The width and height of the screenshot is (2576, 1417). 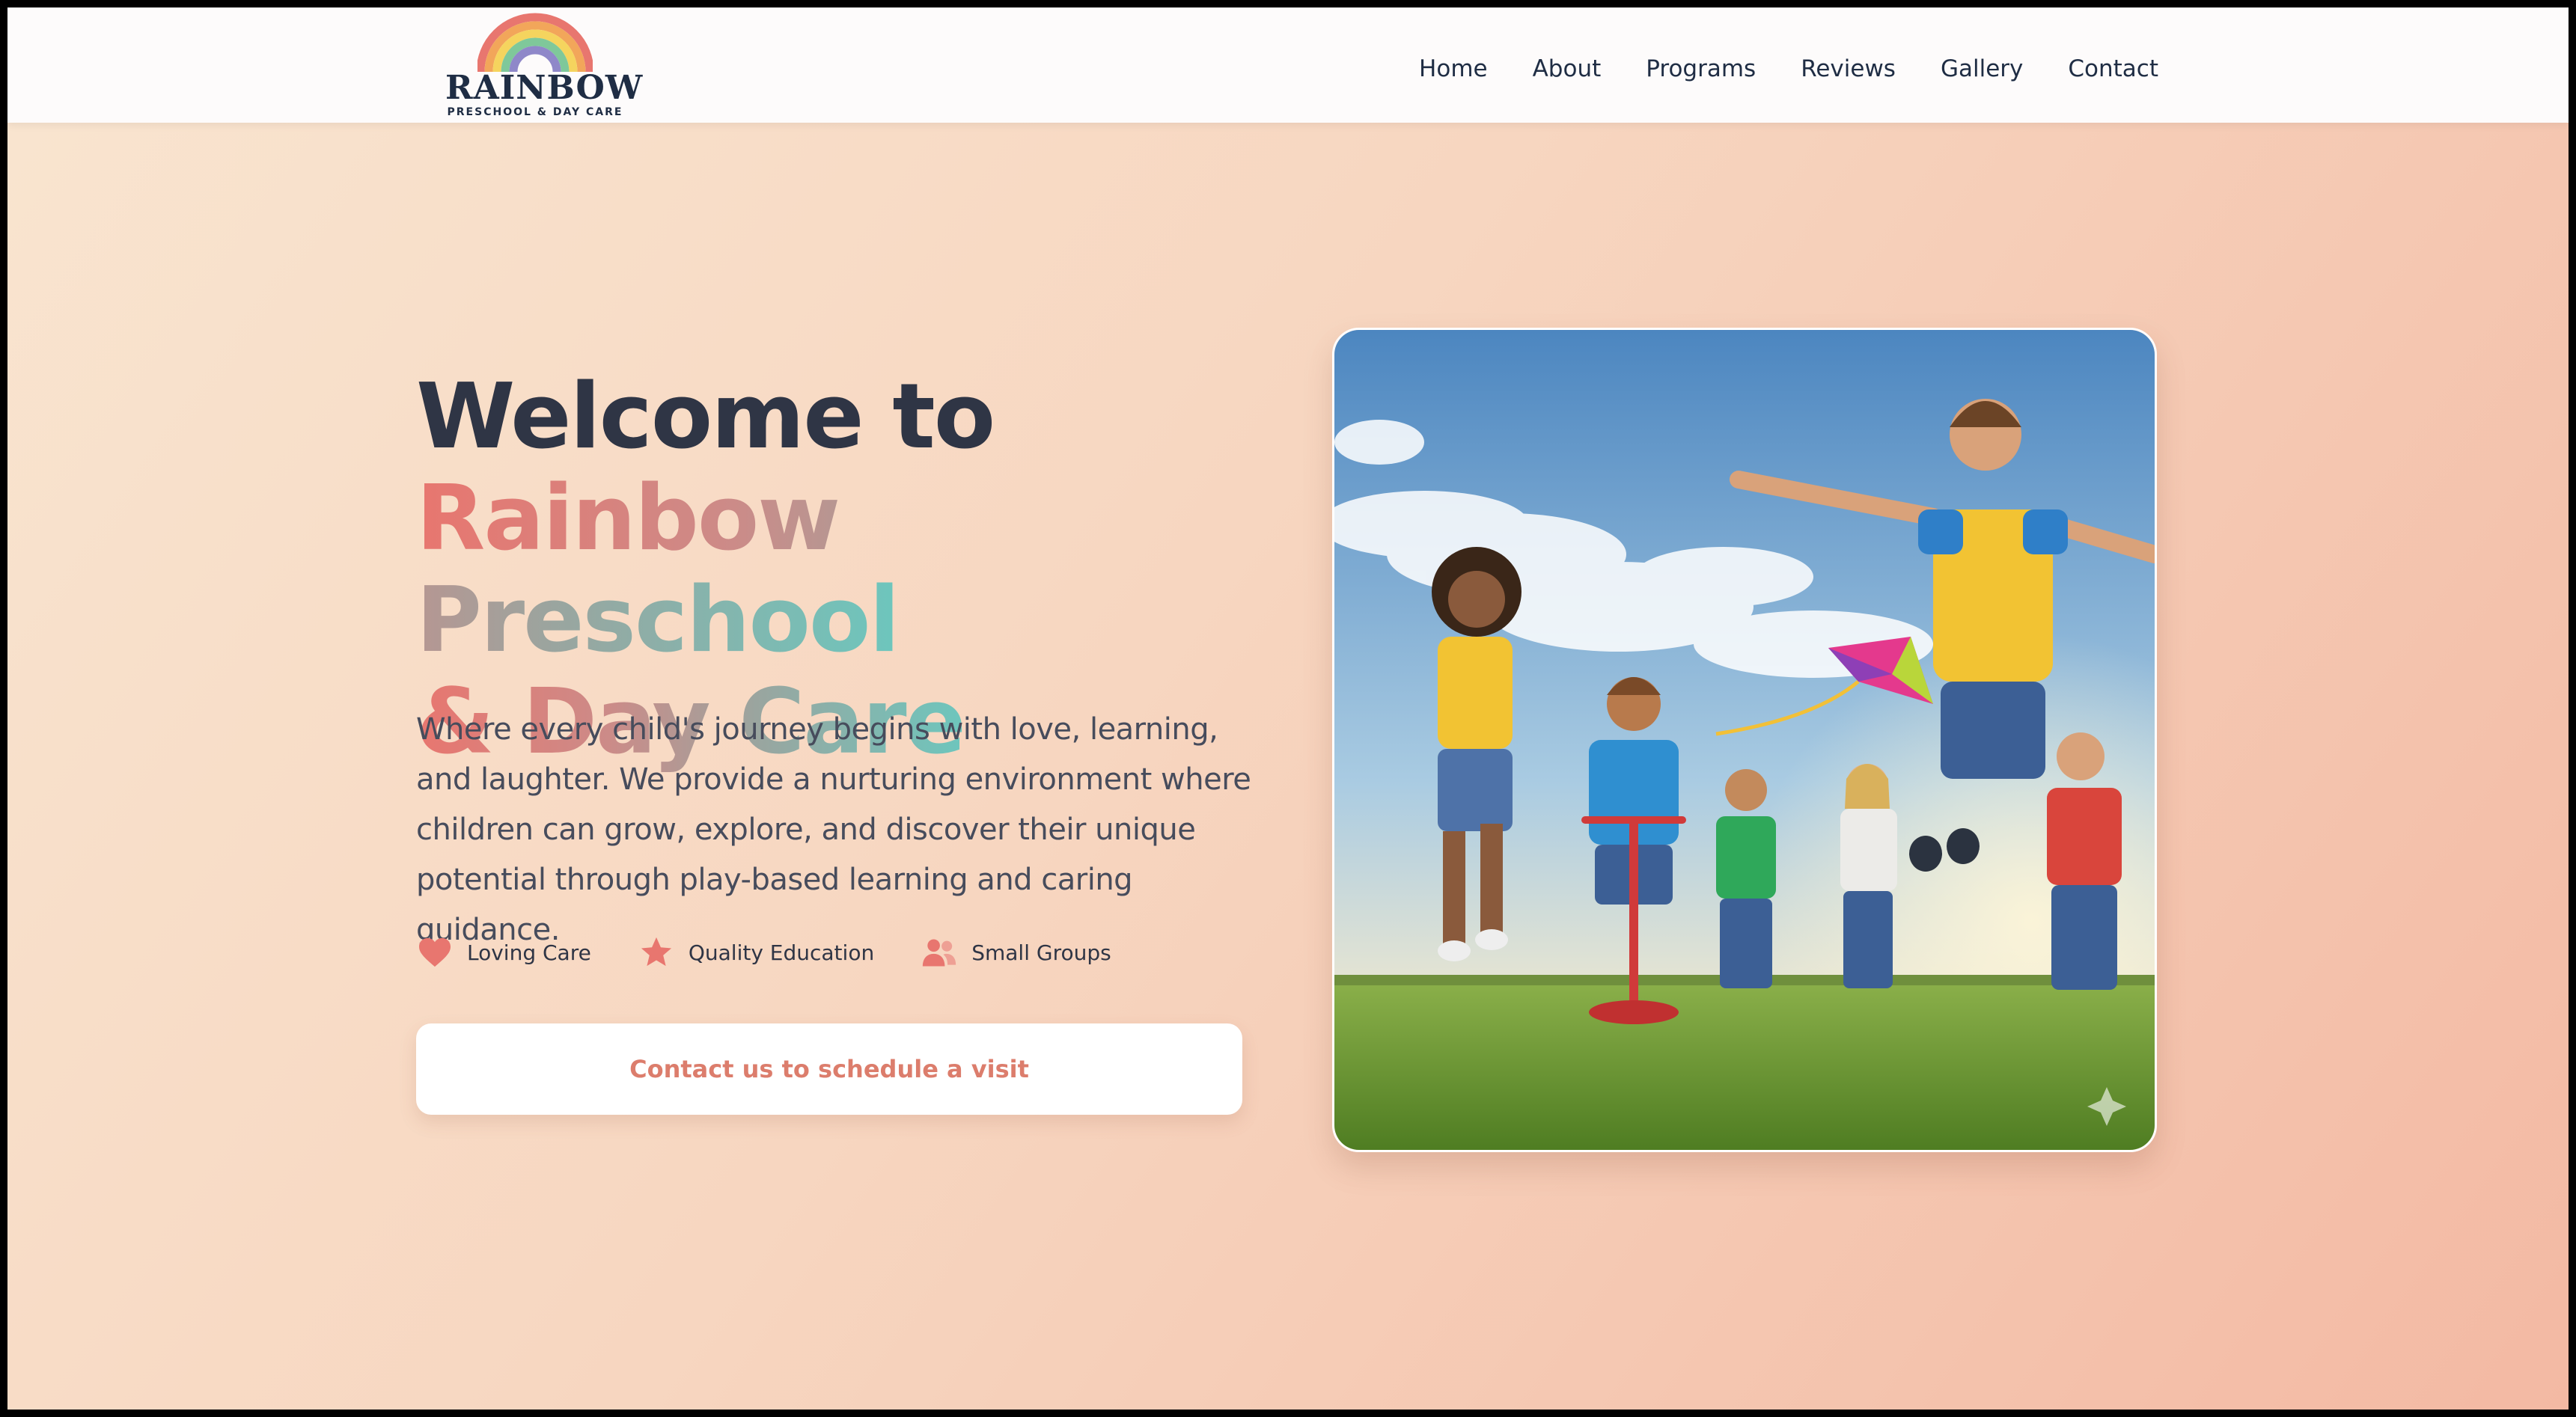 What do you see at coordinates (535, 112) in the screenshot?
I see `logo-subtitle: PRESCHOOL & DAY CARE` at bounding box center [535, 112].